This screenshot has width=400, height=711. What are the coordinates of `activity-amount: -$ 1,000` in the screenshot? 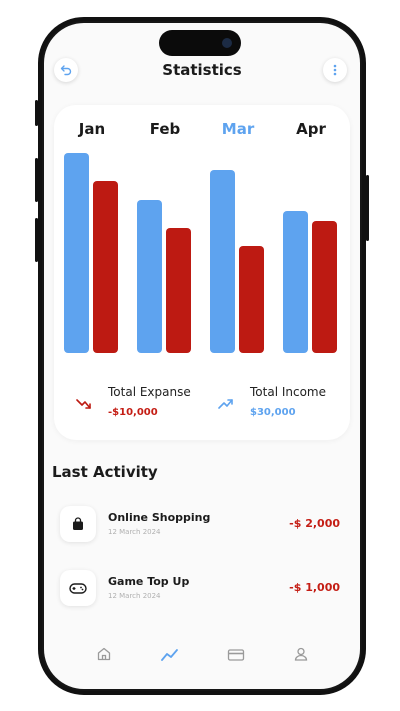 It's located at (314, 587).